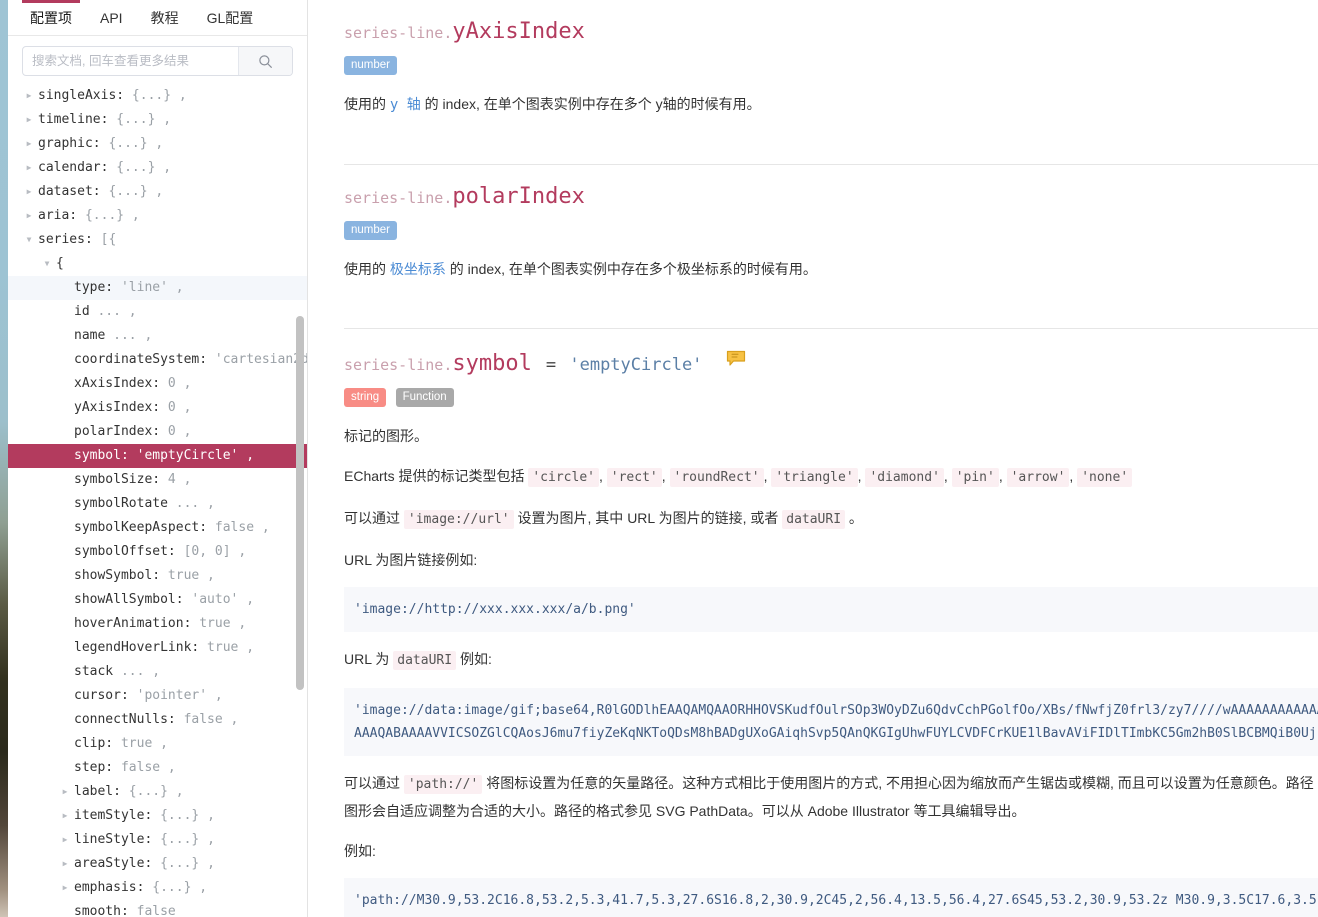  What do you see at coordinates (130, 61) in the screenshot?
I see `search-input` at bounding box center [130, 61].